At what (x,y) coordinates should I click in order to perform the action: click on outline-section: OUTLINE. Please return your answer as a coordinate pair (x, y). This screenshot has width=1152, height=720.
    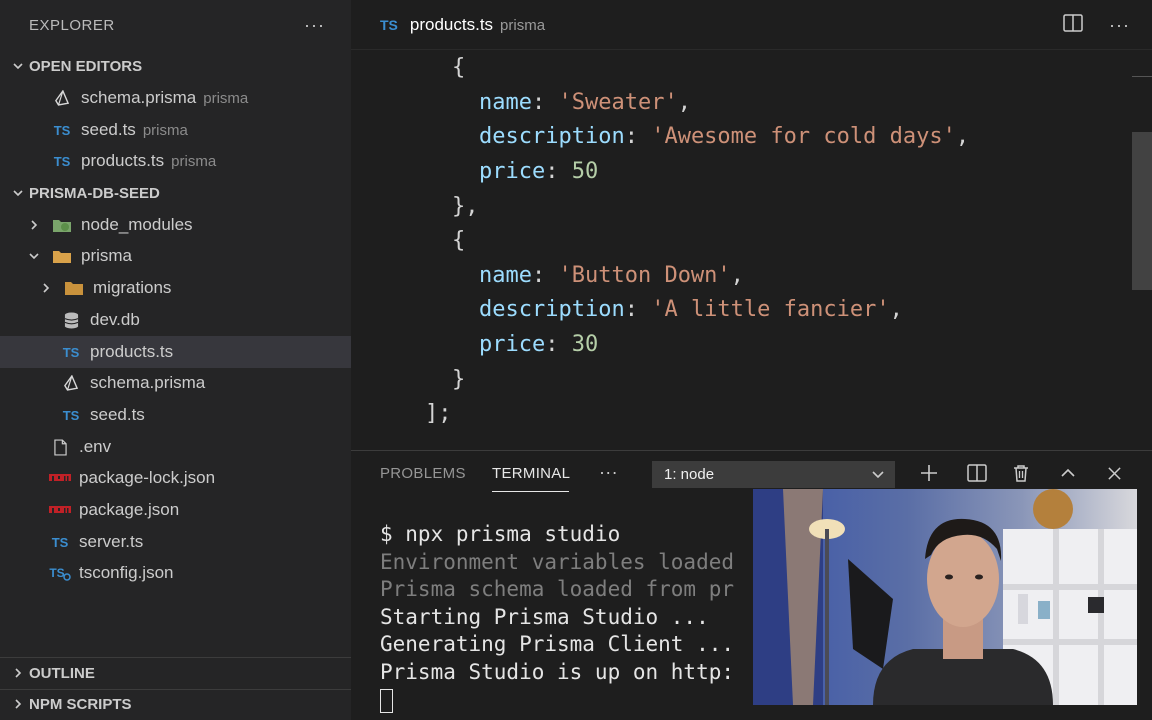
    Looking at the image, I should click on (175, 673).